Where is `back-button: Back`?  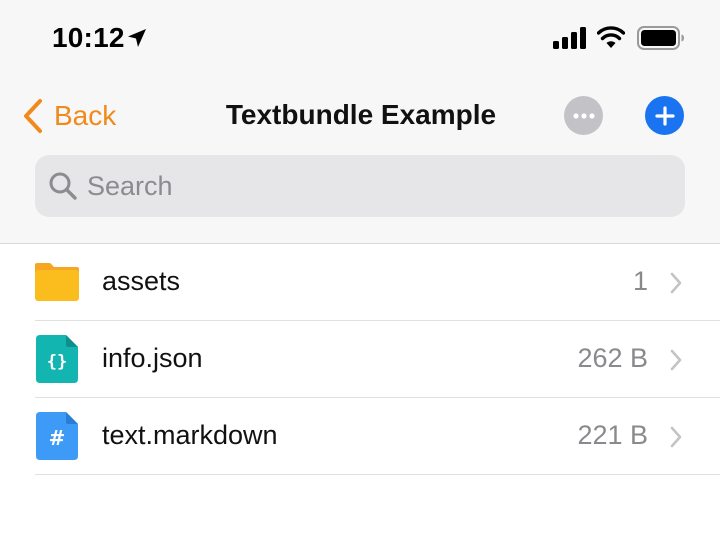
back-button: Back is located at coordinates (69, 116).